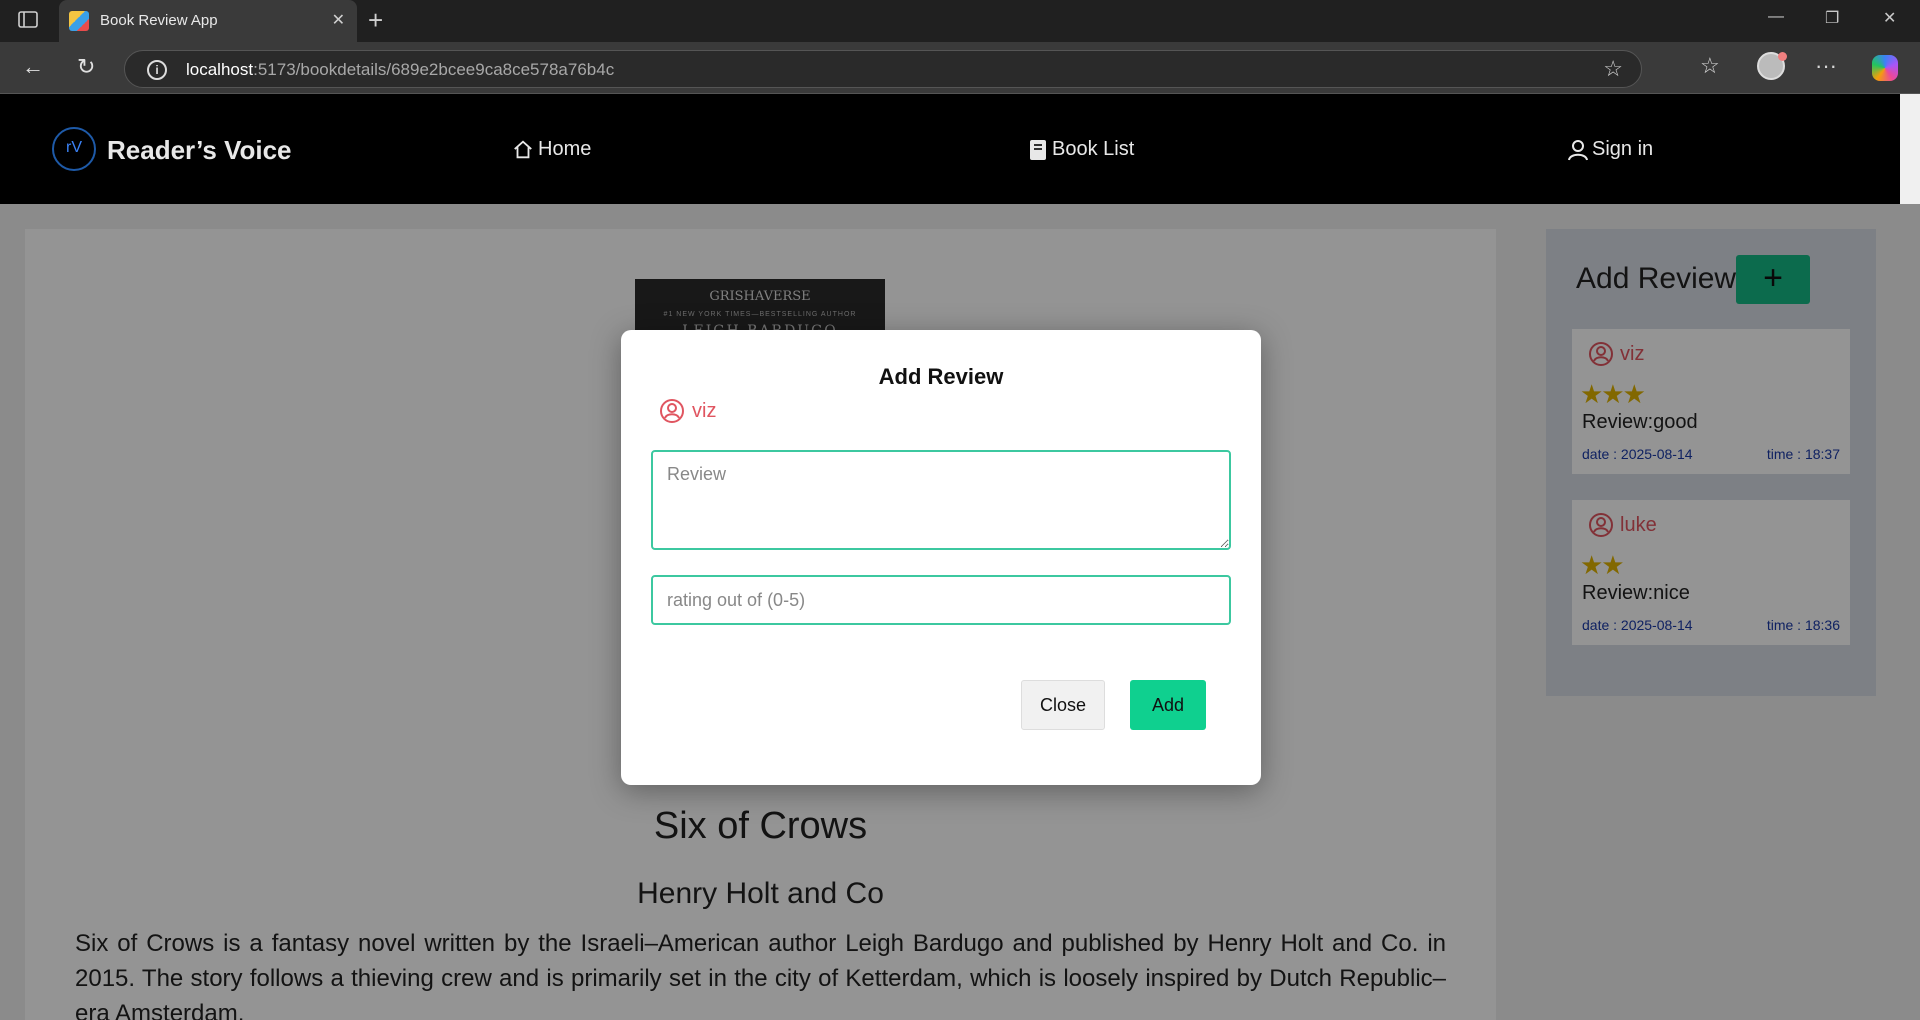  I want to click on site-logo-text: Reader’s Voice, so click(199, 150).